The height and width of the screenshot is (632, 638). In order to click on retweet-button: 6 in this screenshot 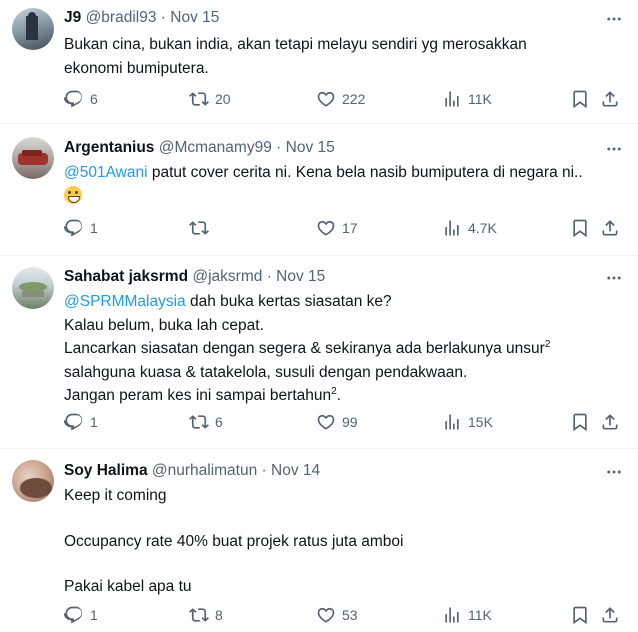, I will do `click(206, 422)`.